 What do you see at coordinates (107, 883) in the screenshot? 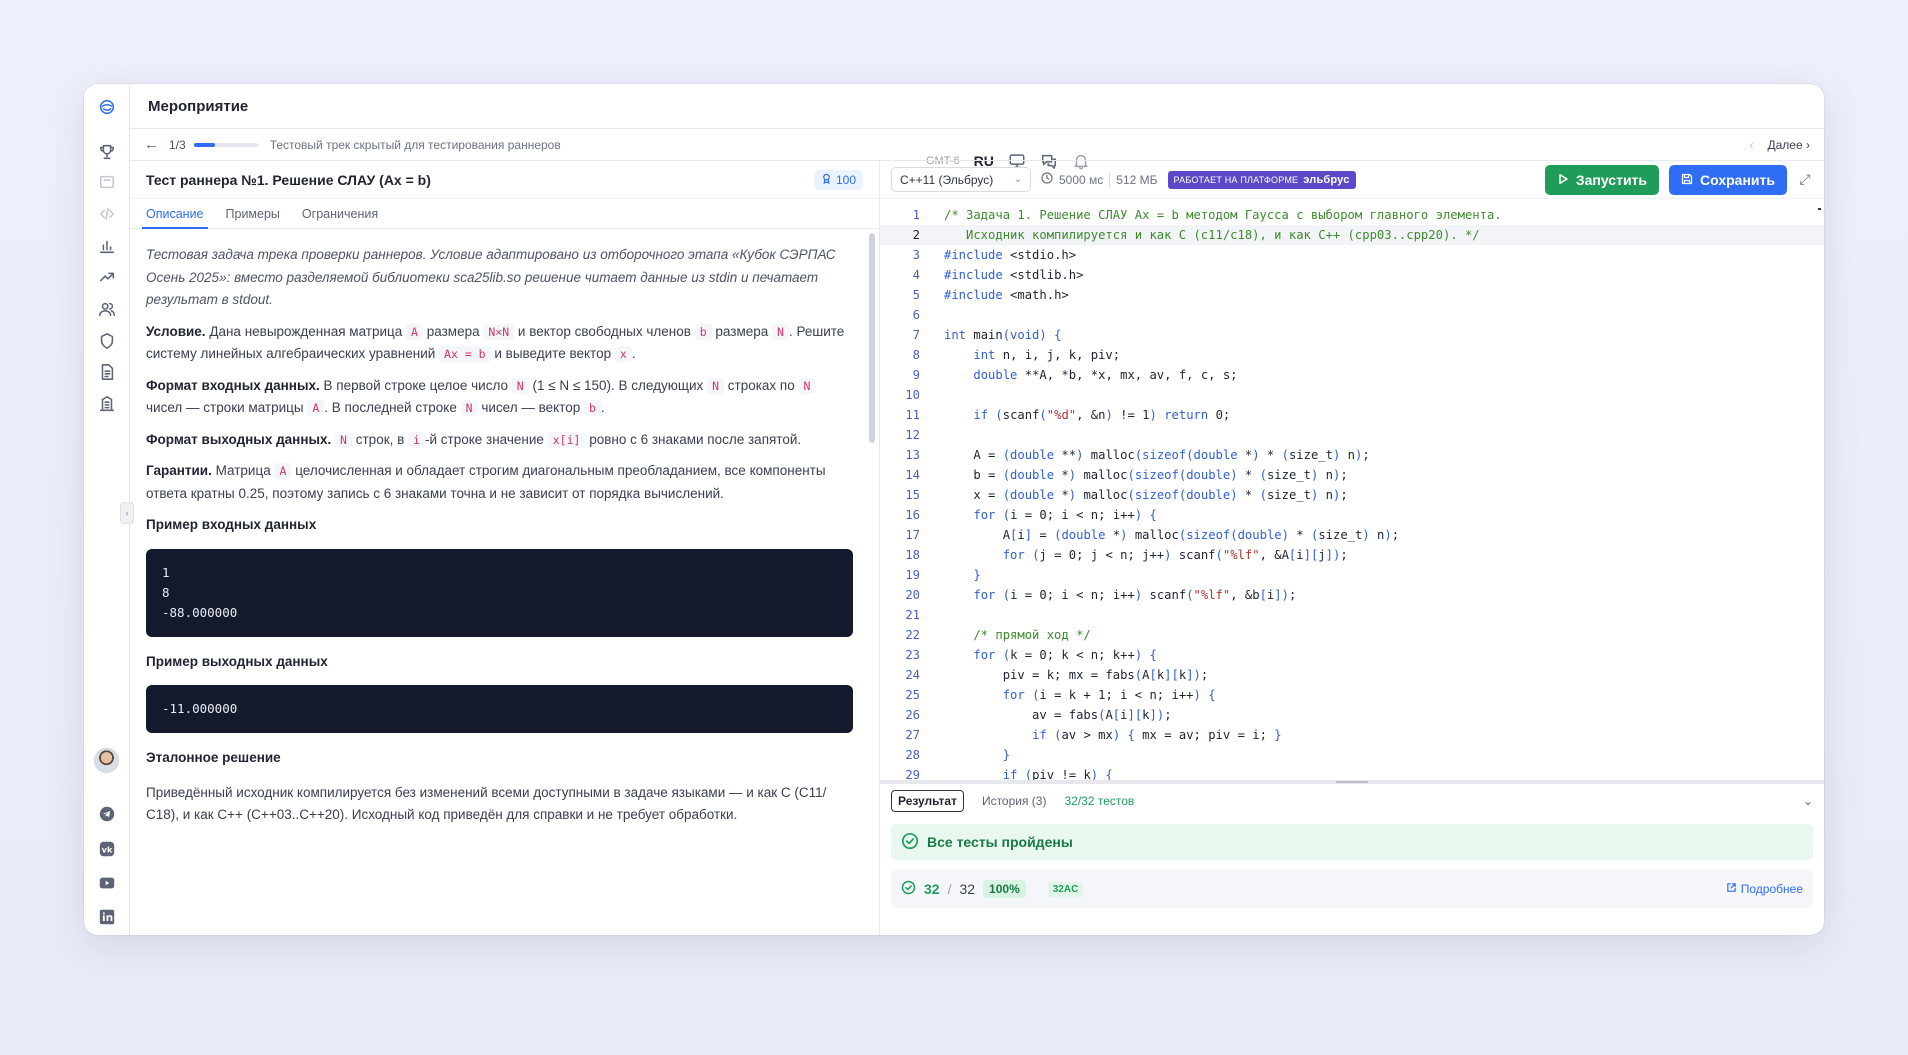
I see `youtube-icon` at bounding box center [107, 883].